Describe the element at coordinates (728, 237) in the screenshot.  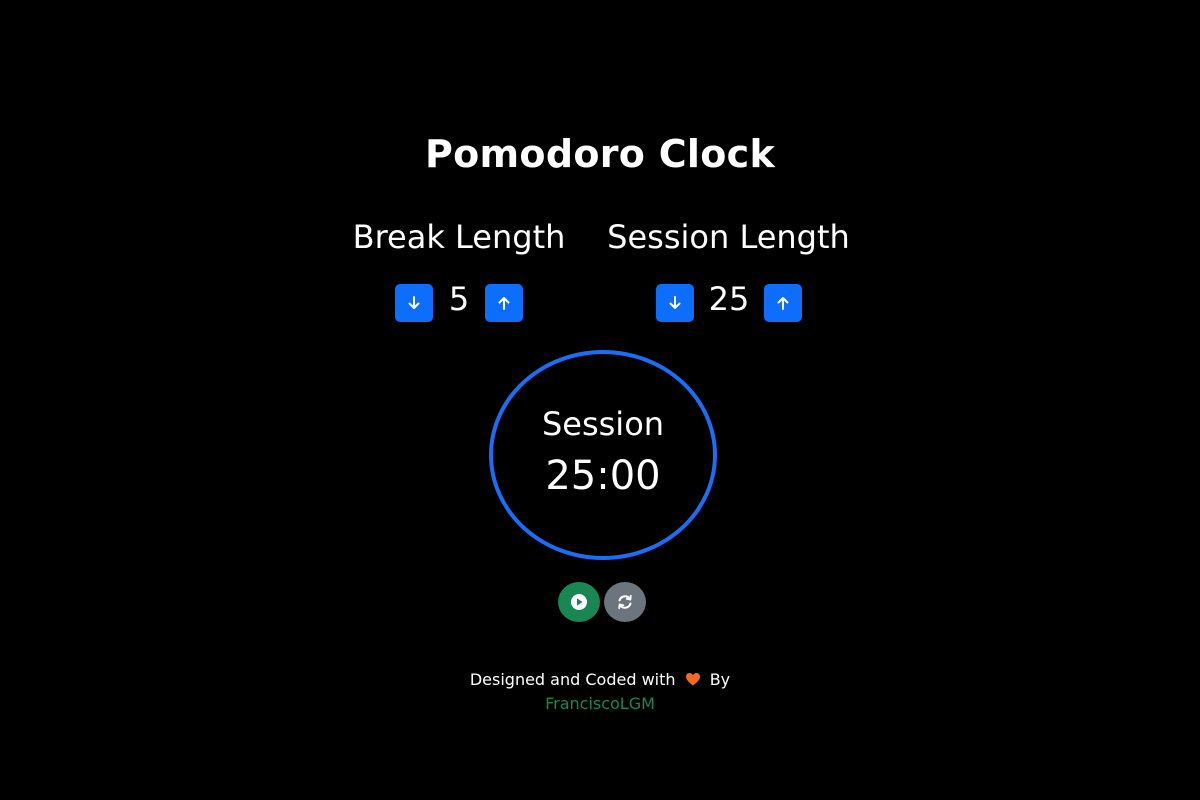
I see `session-label: Session Length` at that location.